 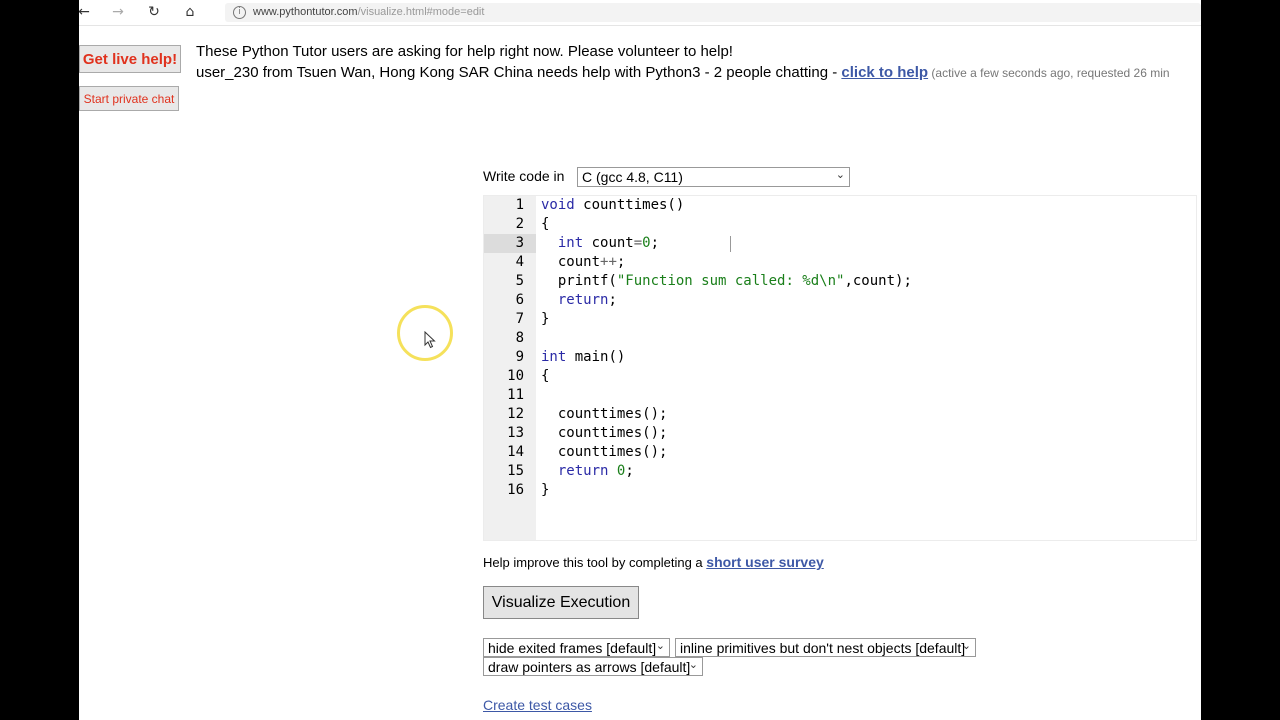 What do you see at coordinates (730, 244) in the screenshot?
I see `text-cursor` at bounding box center [730, 244].